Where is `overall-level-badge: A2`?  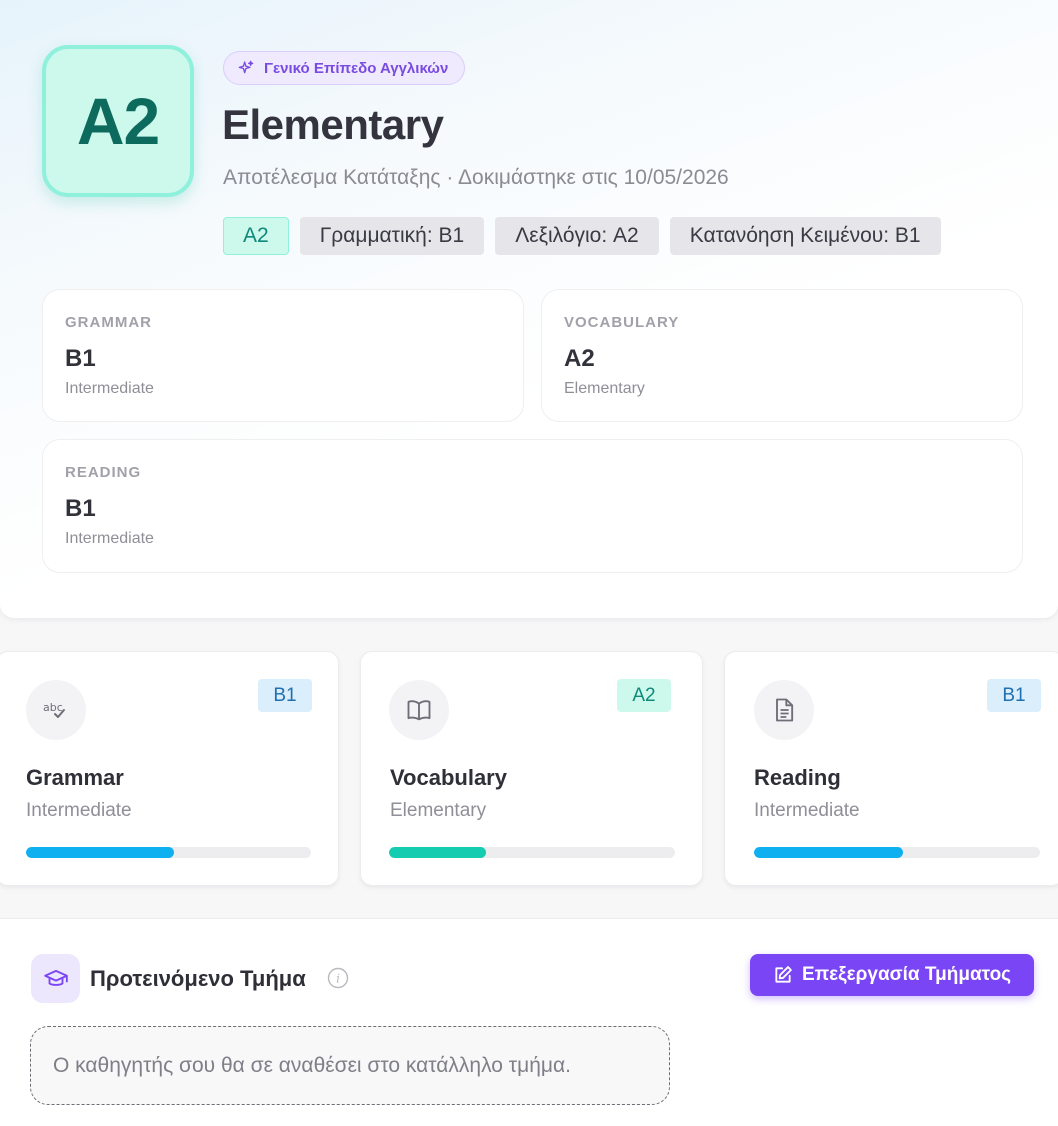 overall-level-badge: A2 is located at coordinates (118, 121).